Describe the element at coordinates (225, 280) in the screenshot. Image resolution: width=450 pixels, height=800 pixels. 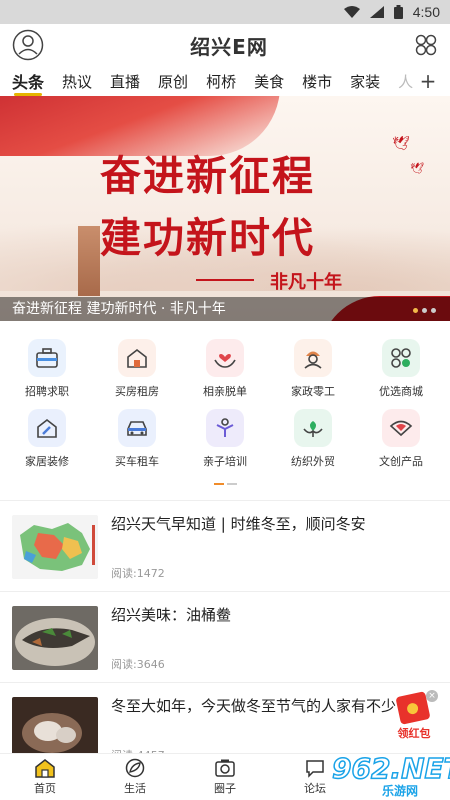
I see `banner-divider` at that location.